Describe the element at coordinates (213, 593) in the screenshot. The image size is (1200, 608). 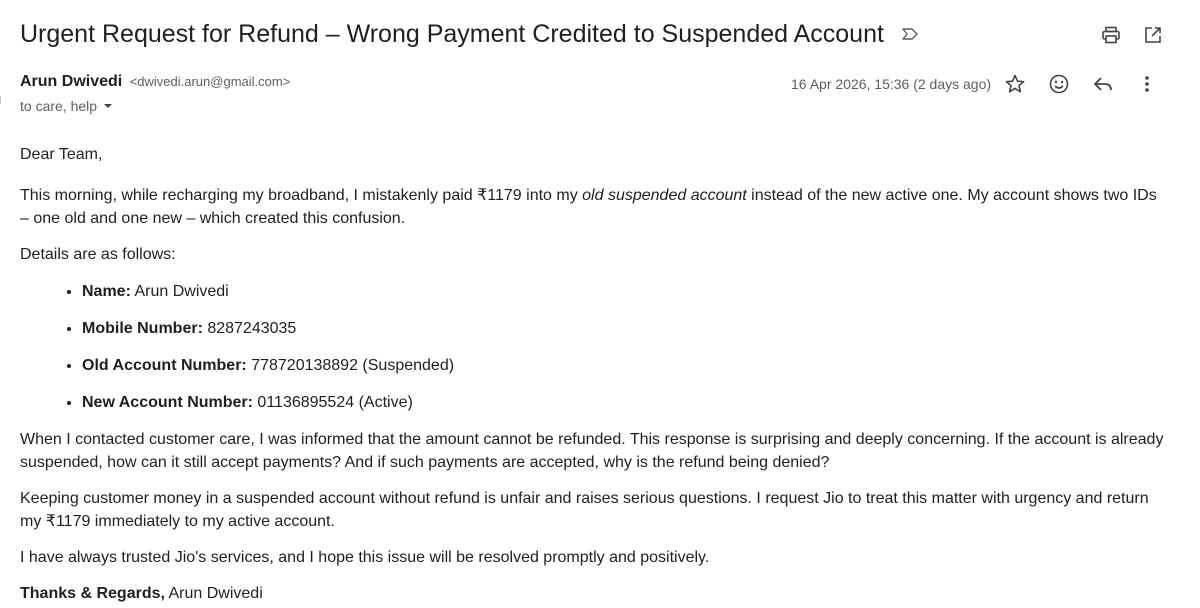
I see `signature-name: Arun Dwivedi` at that location.